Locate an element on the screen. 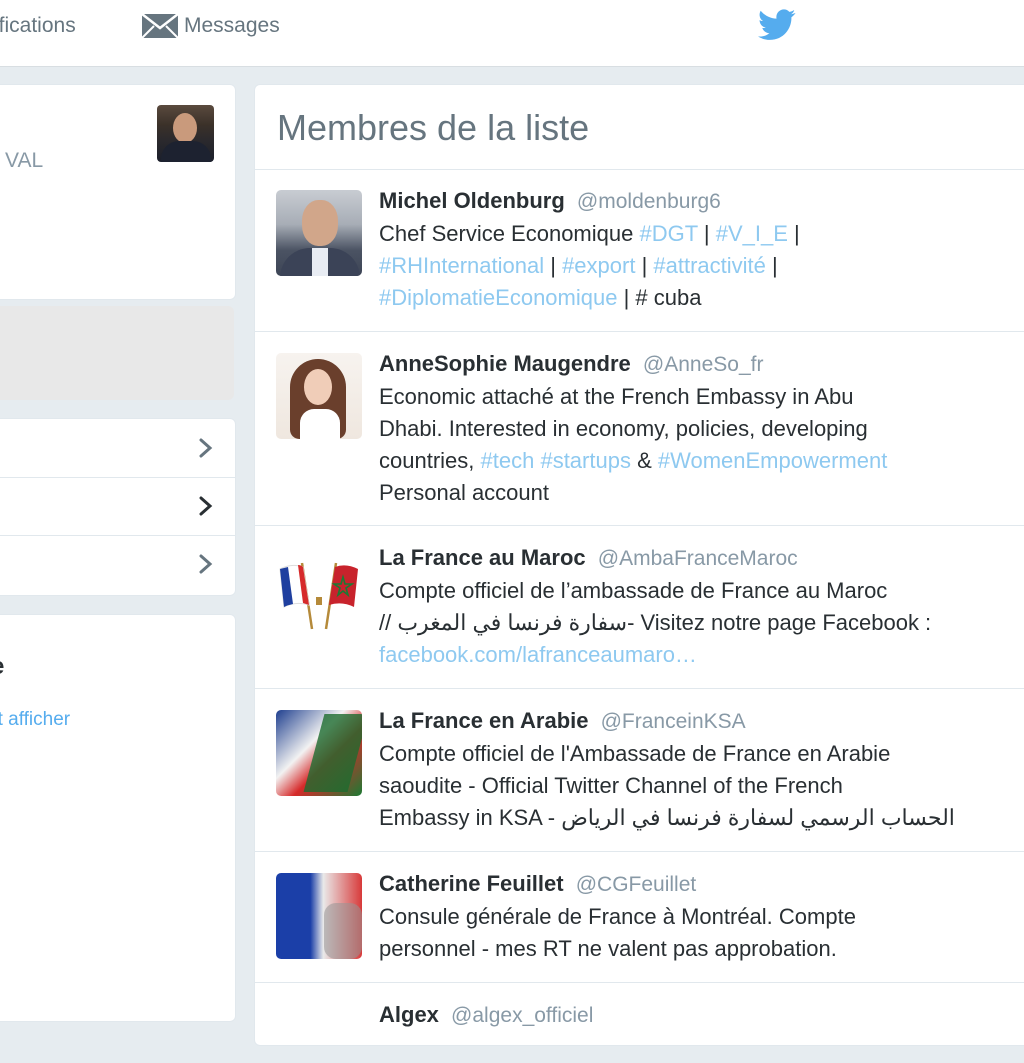 Image resolution: width=1024 pixels, height=1063 pixels. hashtag-link: #export is located at coordinates (598, 265).